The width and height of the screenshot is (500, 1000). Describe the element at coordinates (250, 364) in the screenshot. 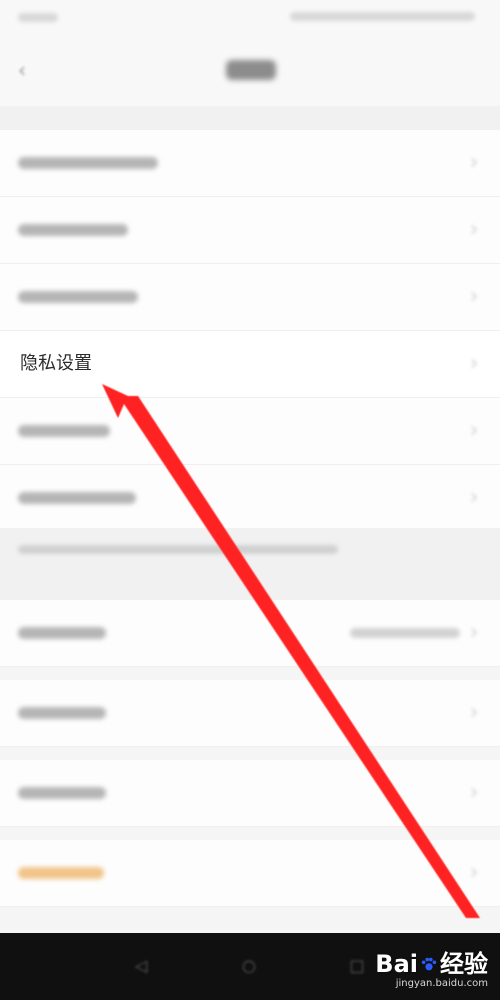

I see `privacy-settings-row: 隐私设置 ›` at that location.